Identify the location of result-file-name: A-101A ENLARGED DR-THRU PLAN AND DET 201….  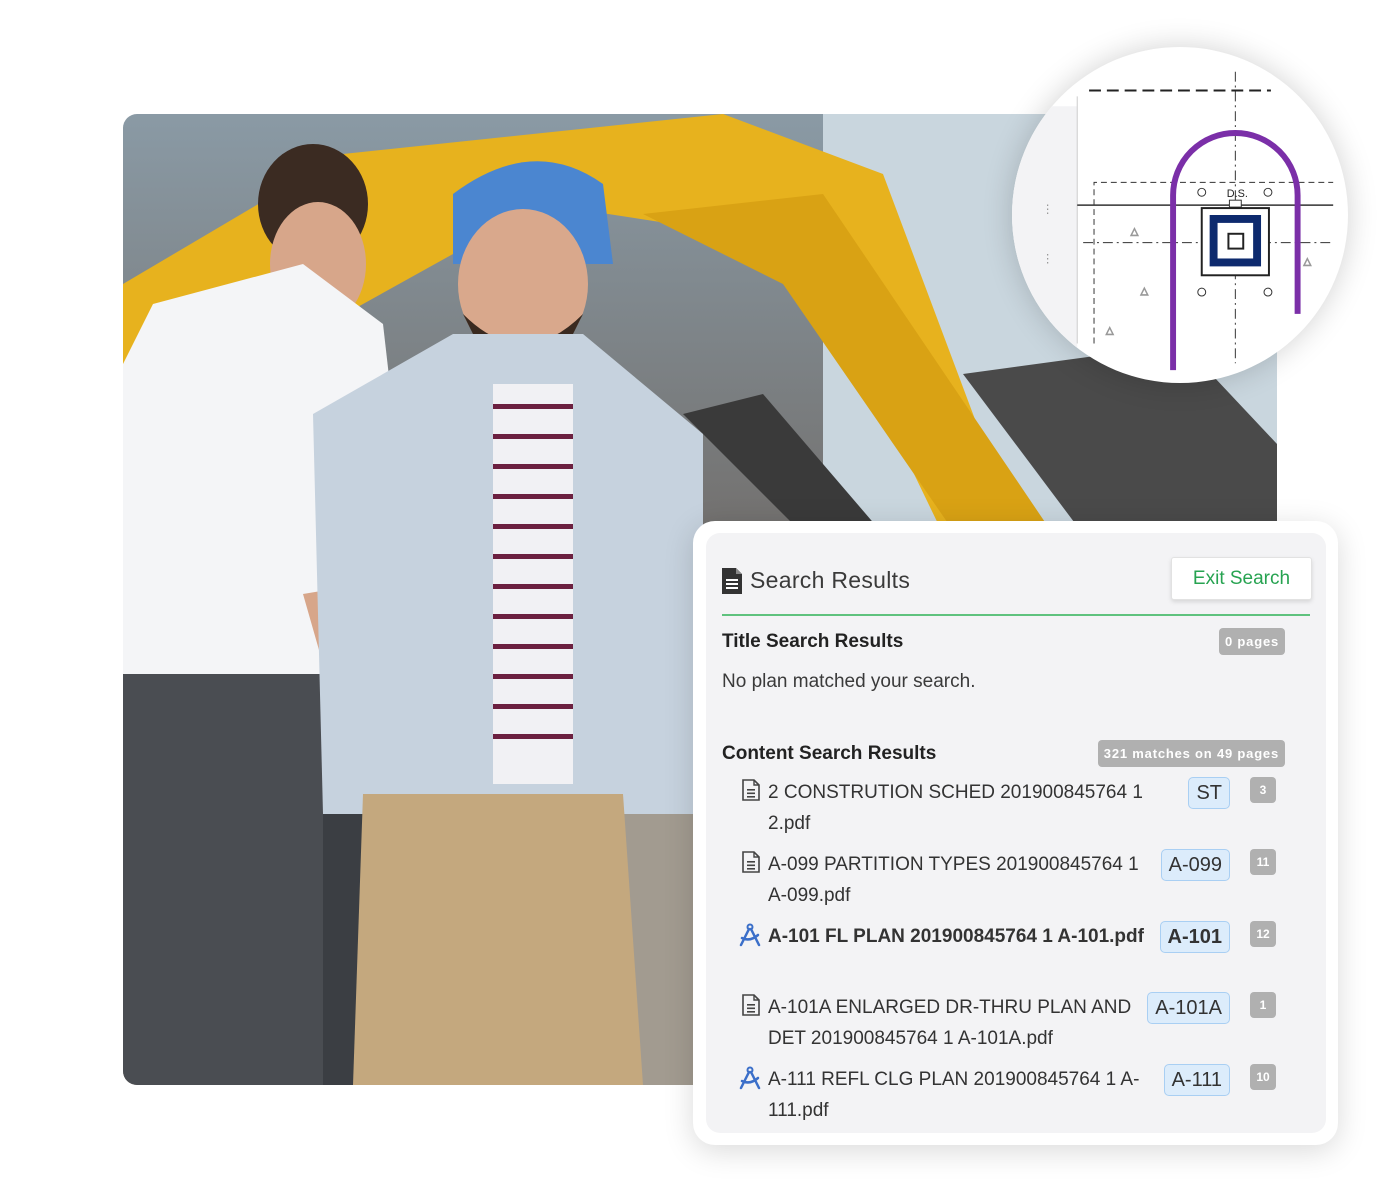
(950, 1023).